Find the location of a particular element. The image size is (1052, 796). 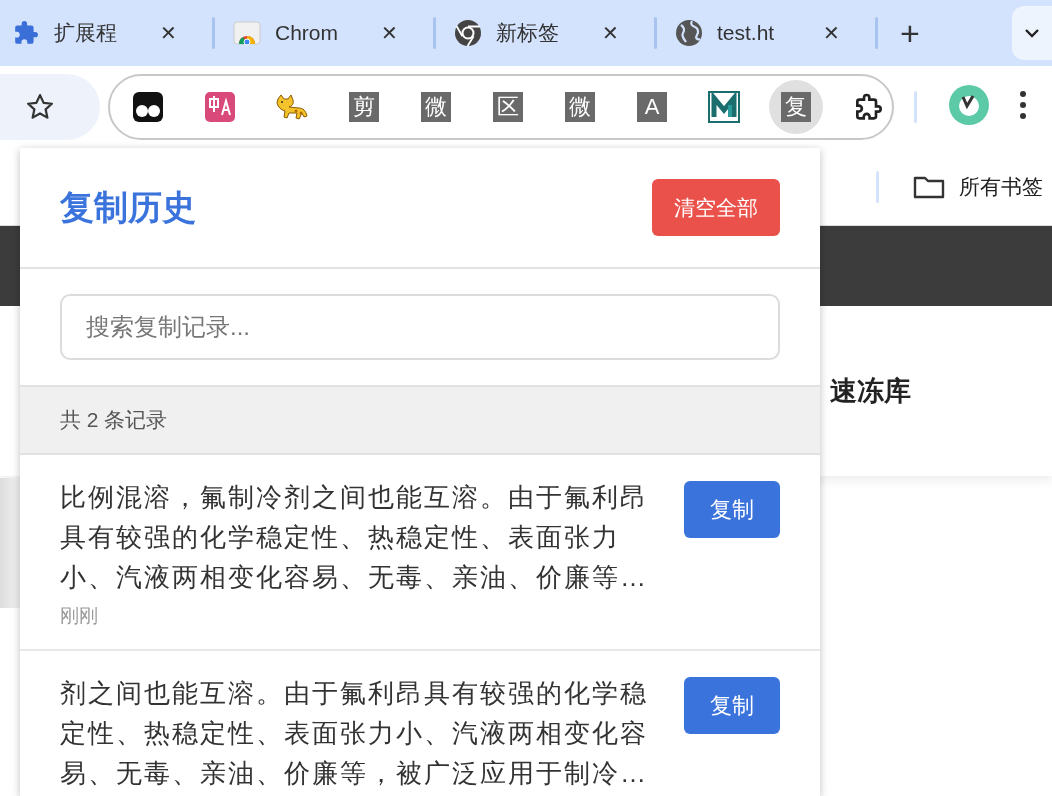

record-count: 共 2 条记录 is located at coordinates (114, 420).